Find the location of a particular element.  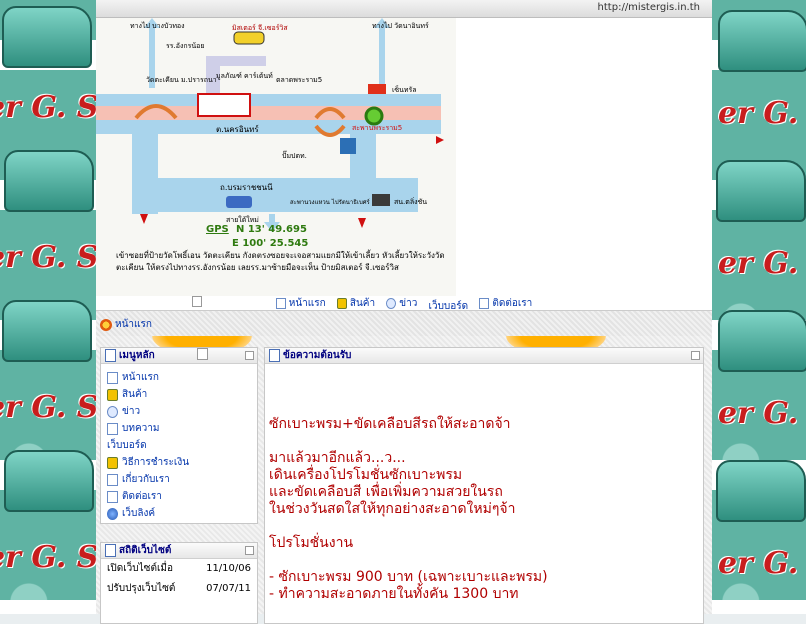

article-line: - ซักเบาะพรม 900 บาท (เฉพาะเบาะและพรม) is located at coordinates (408, 577).